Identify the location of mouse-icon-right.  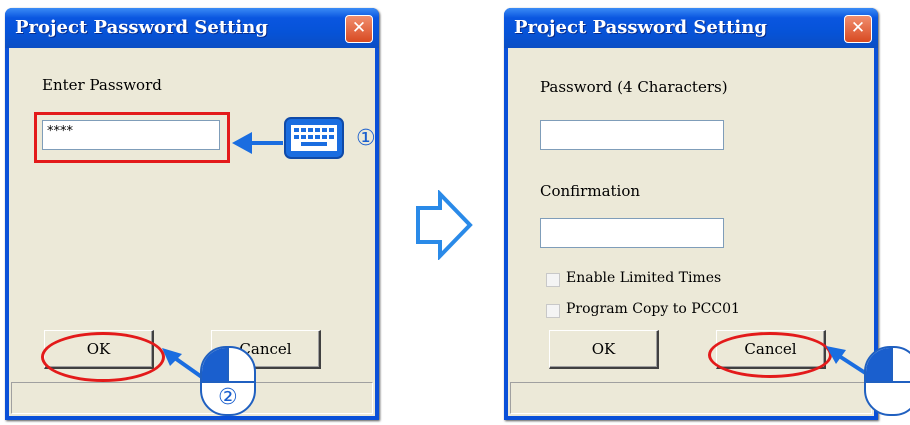
(887, 381).